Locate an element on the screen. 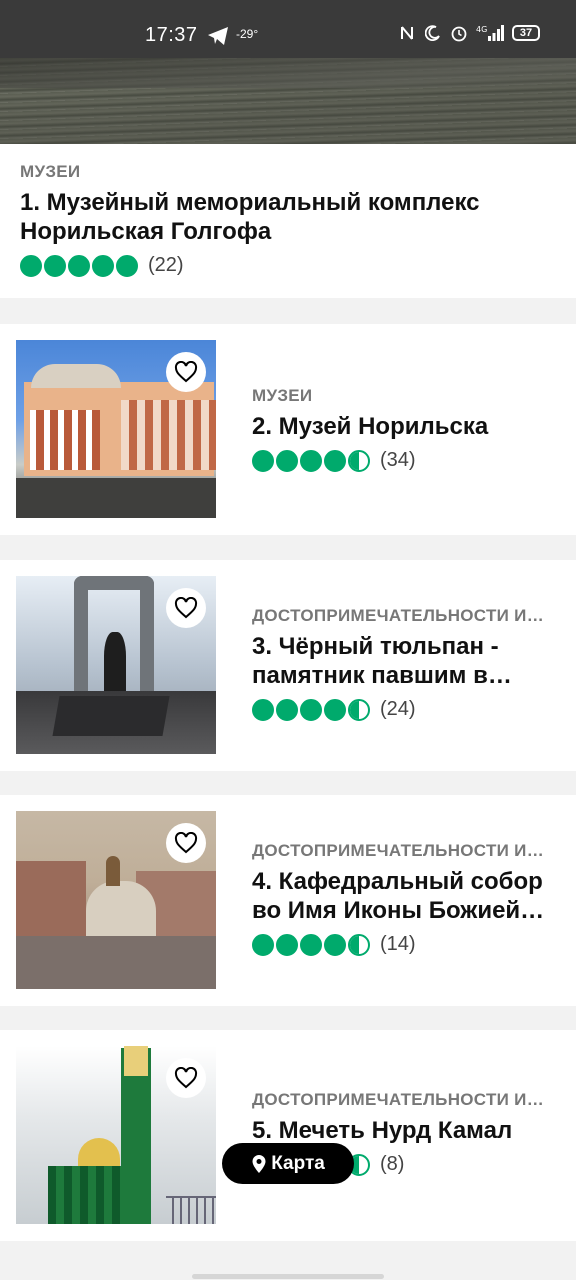 The width and height of the screenshot is (576, 1280). moon-icon is located at coordinates (433, 33).